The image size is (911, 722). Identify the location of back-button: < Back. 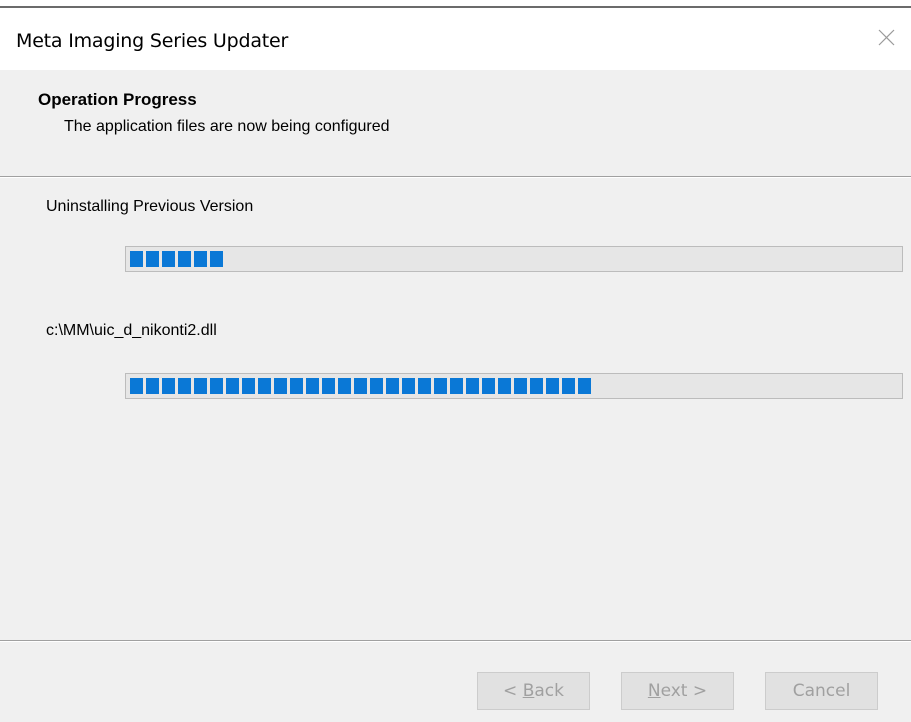
(533, 691).